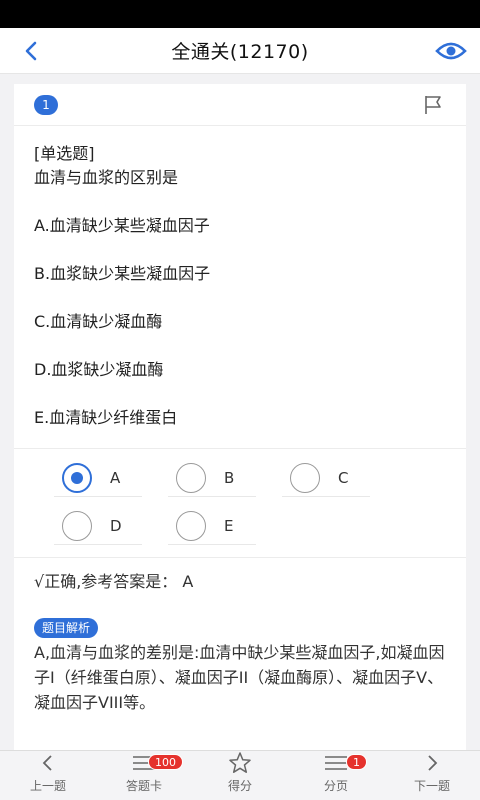  Describe the element at coordinates (165, 762) in the screenshot. I see `answer-card-badge: 100` at that location.